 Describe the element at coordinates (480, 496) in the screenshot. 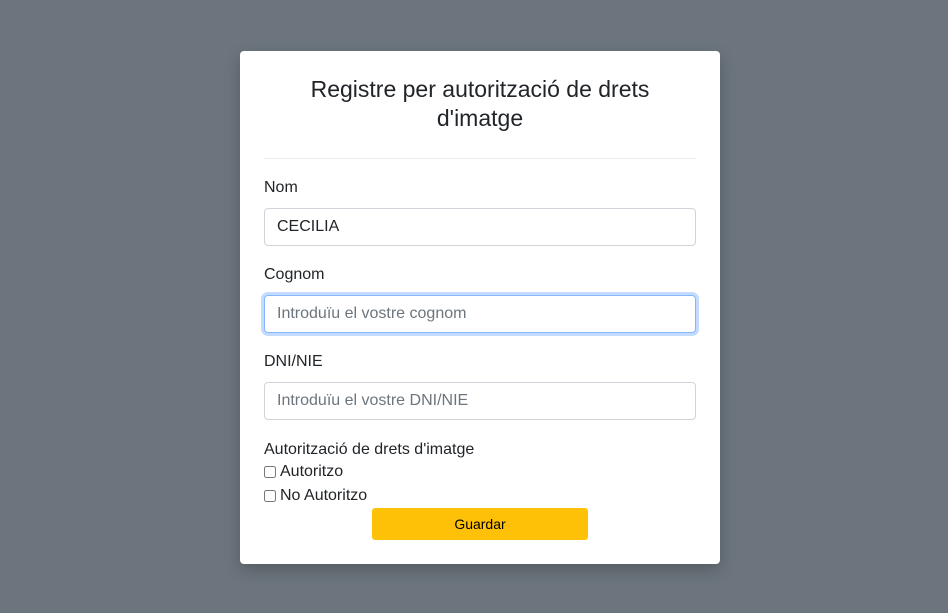

I see `not-authorize-option: No Autoritzo` at that location.